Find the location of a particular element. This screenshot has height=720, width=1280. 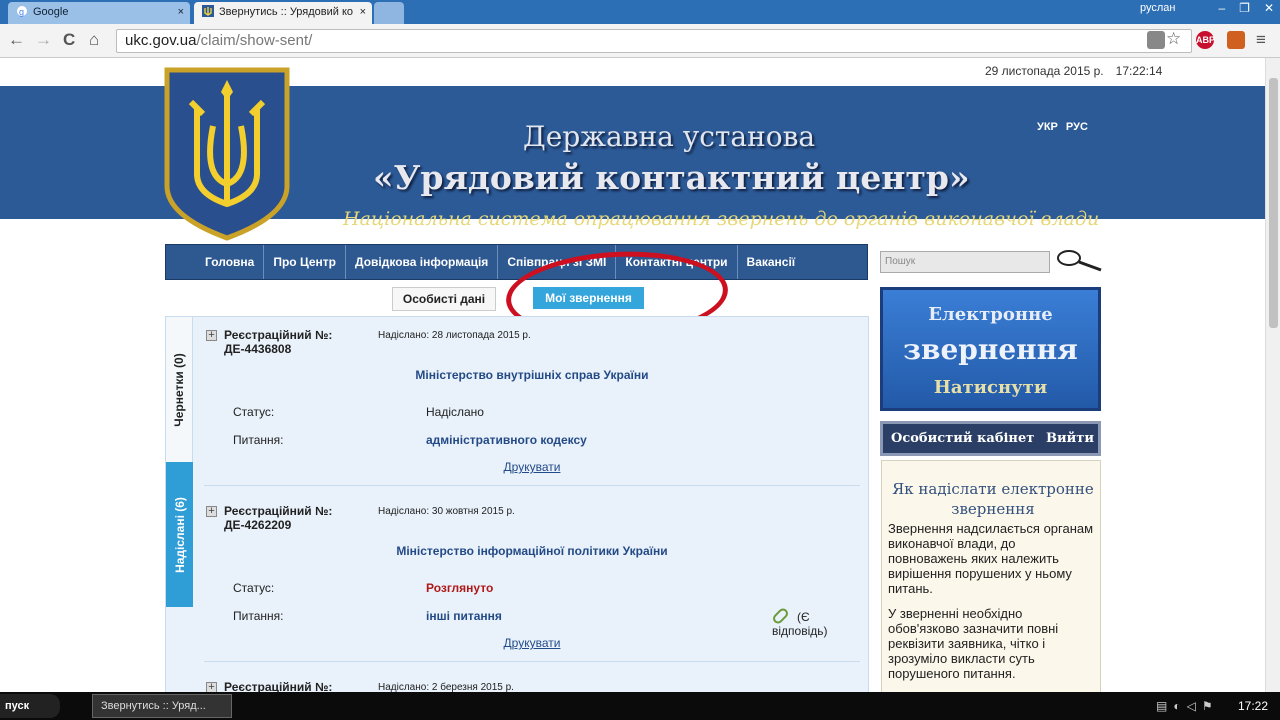

volume-icon: ◁ is located at coordinates (1191, 706).